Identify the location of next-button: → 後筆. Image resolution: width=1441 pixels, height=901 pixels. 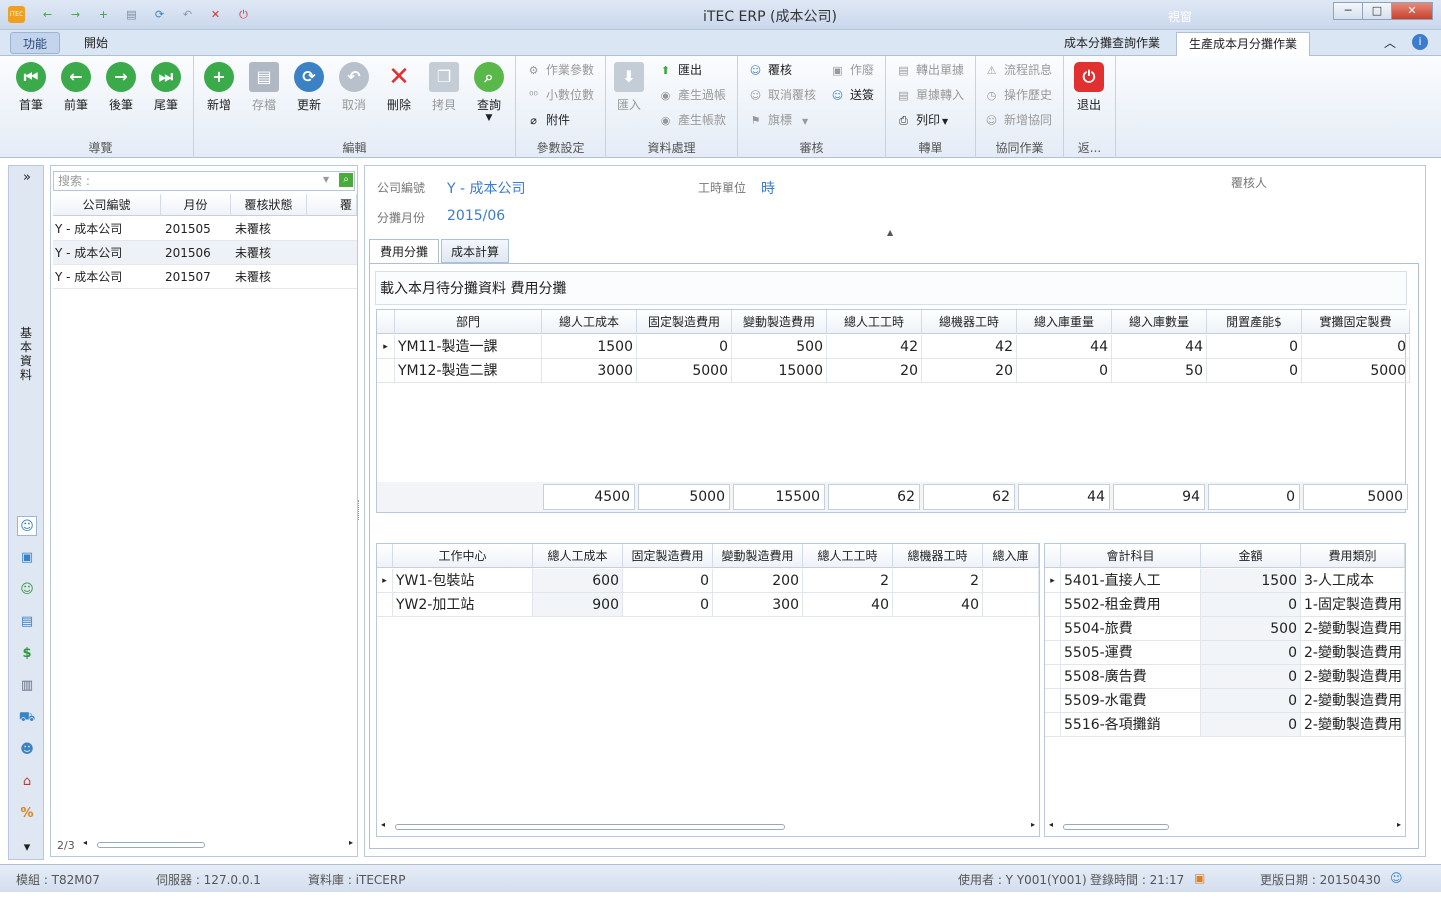
(121, 89).